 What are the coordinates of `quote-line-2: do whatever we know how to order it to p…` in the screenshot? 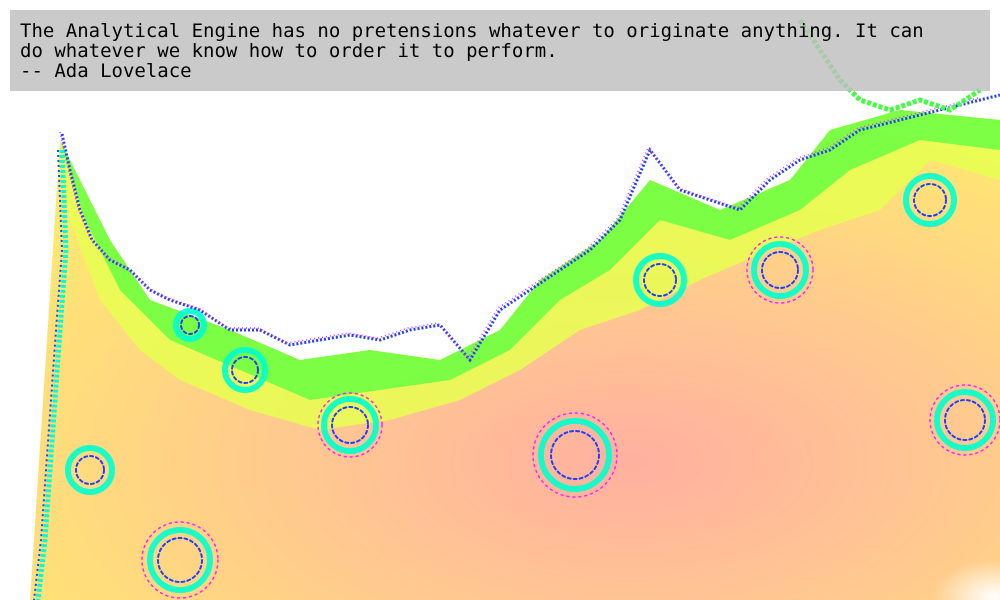 It's located at (289, 51).